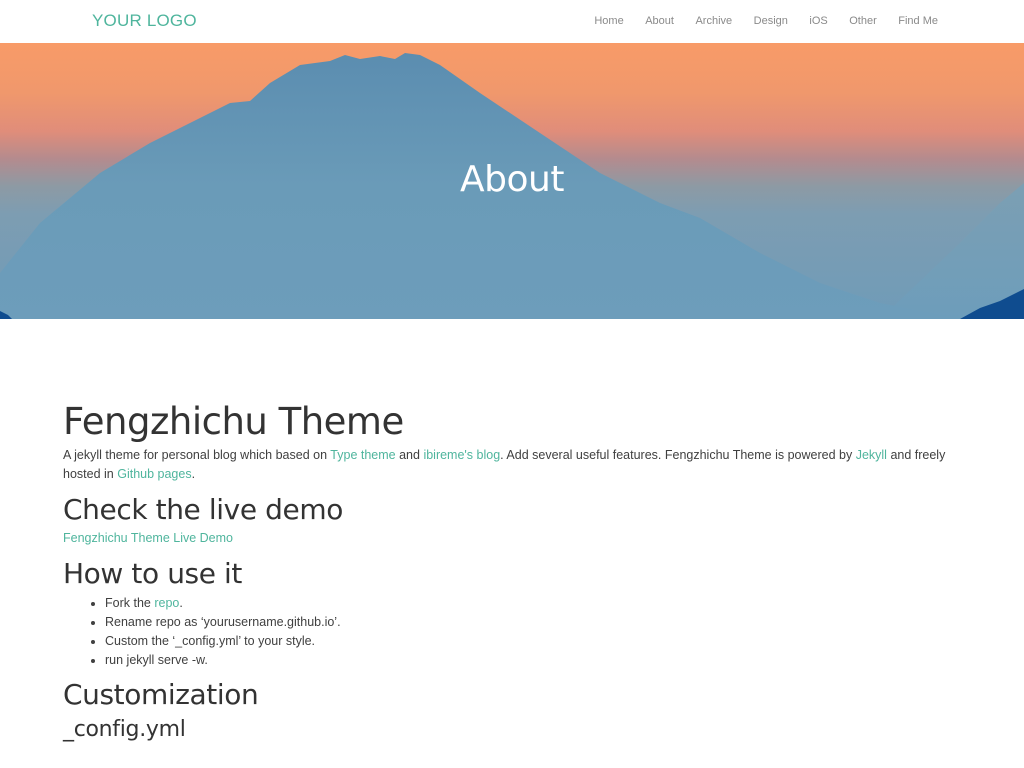 This screenshot has width=1024, height=768. What do you see at coordinates (153, 573) in the screenshot?
I see `how-to-heading: How to use it` at bounding box center [153, 573].